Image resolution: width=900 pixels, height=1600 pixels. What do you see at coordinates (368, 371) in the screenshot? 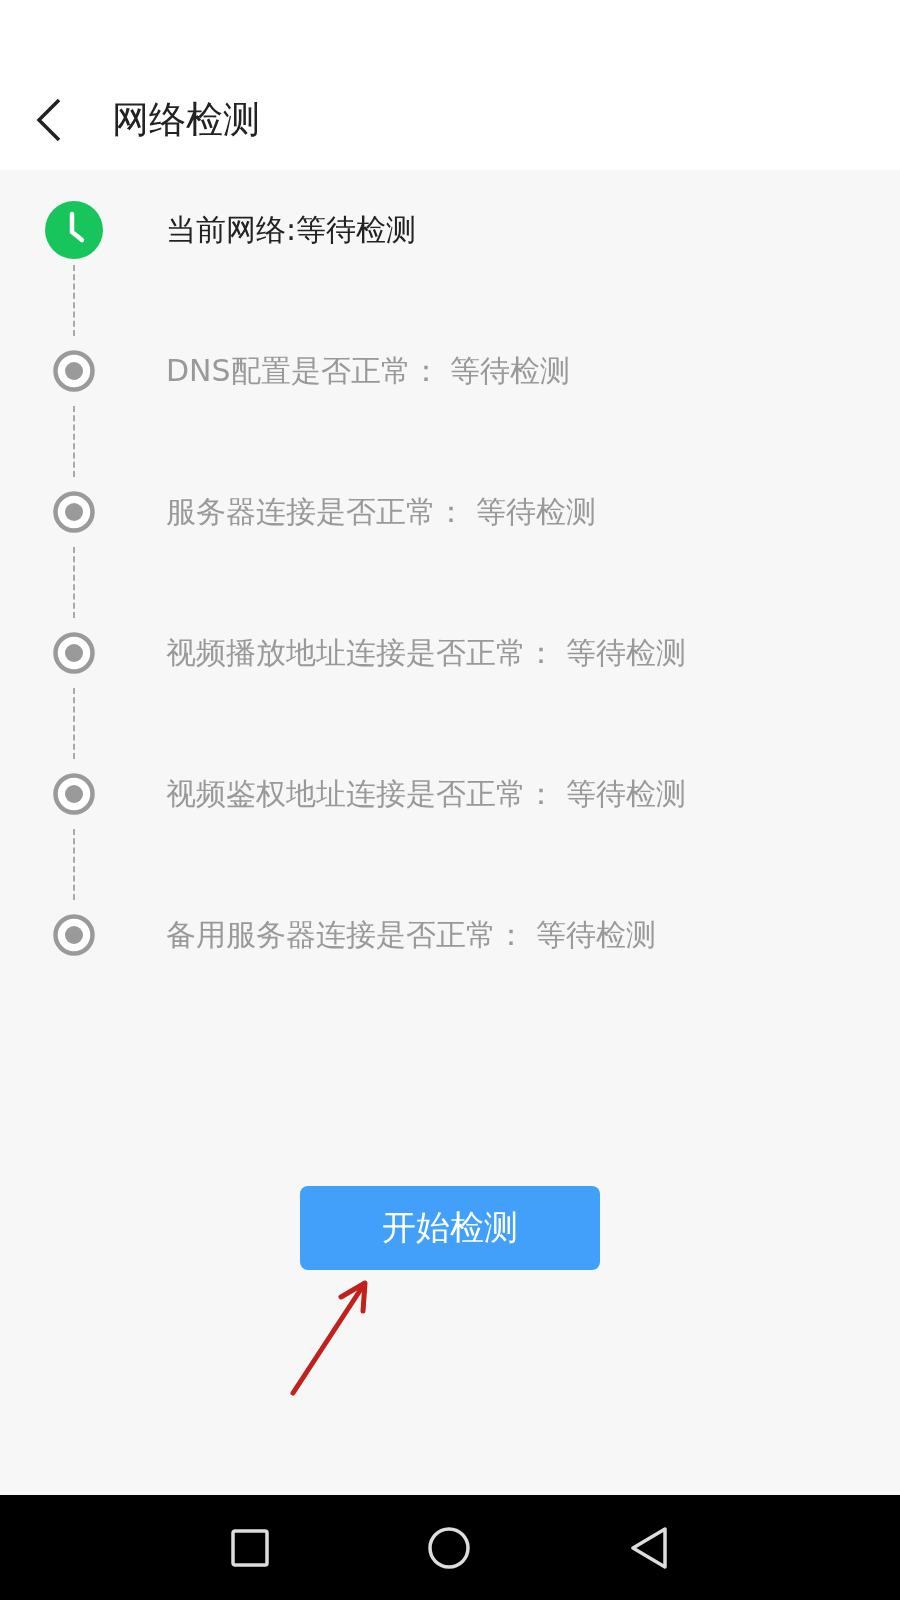
I see `step-label: DNS配置是否正常： 等待检测` at bounding box center [368, 371].